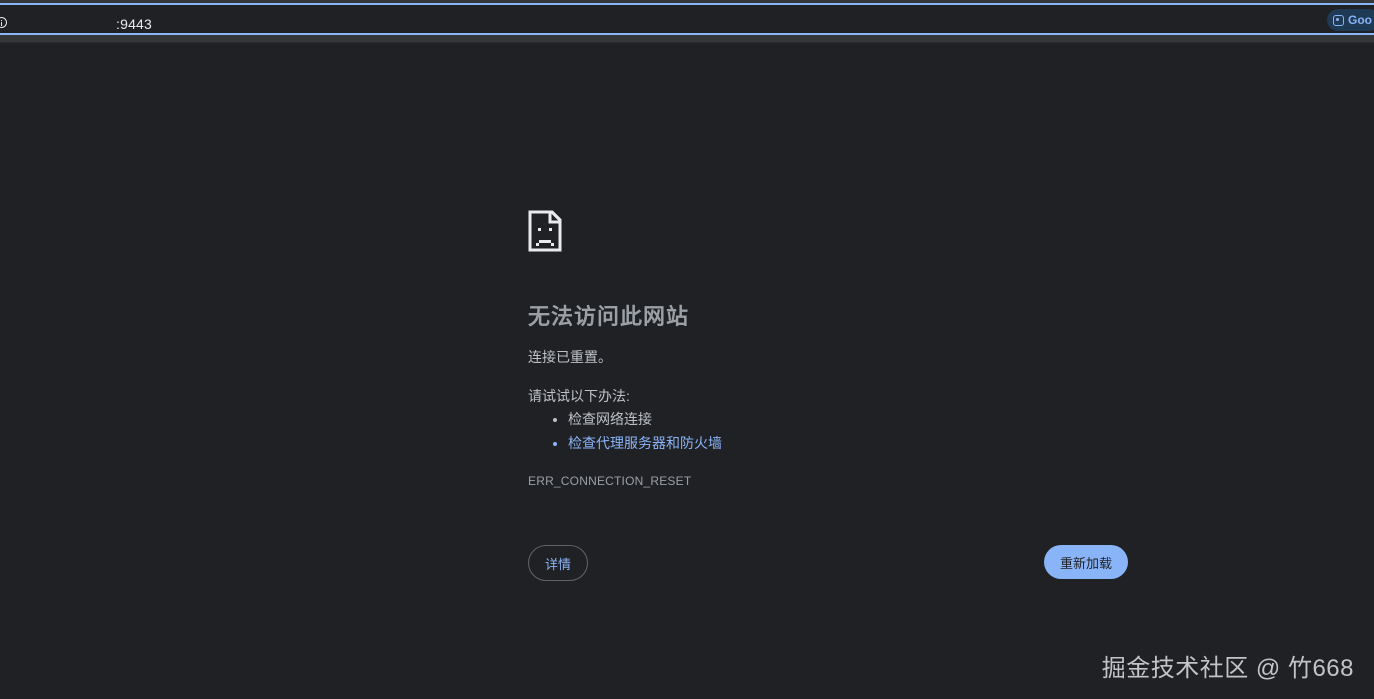 The width and height of the screenshot is (1374, 699). I want to click on error-headline: 无法访问此网站, so click(609, 316).